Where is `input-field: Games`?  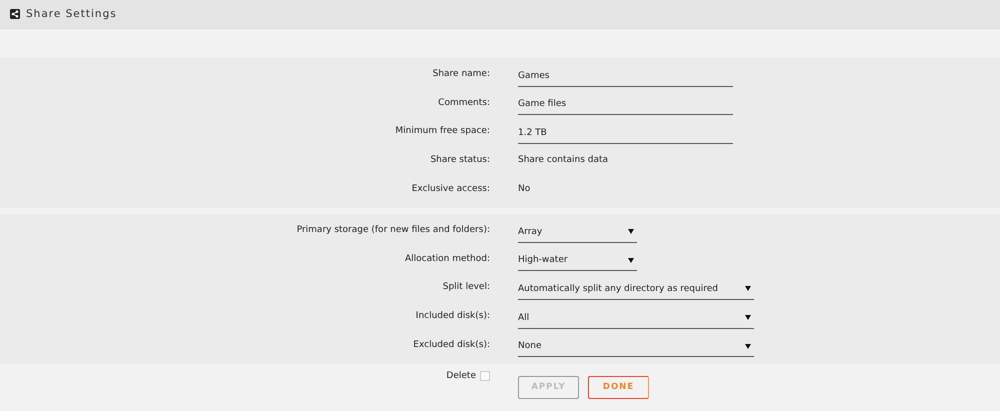 input-field: Games is located at coordinates (625, 77).